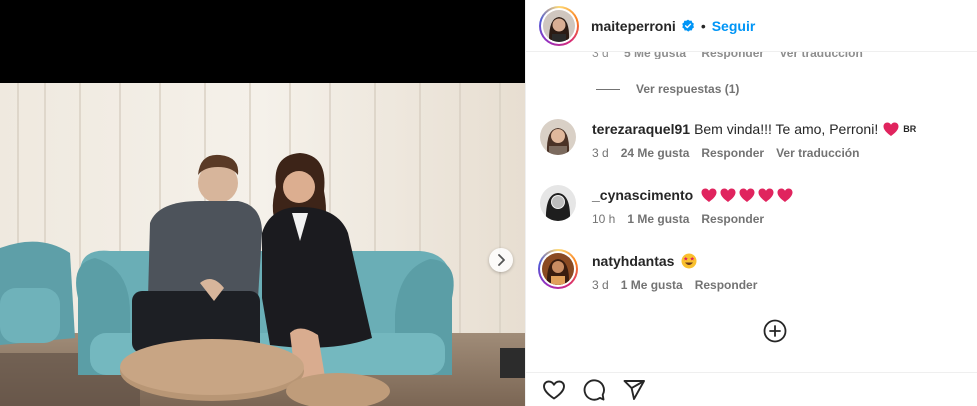  Describe the element at coordinates (641, 129) in the screenshot. I see `commenter-username: terezaraquel91` at that location.